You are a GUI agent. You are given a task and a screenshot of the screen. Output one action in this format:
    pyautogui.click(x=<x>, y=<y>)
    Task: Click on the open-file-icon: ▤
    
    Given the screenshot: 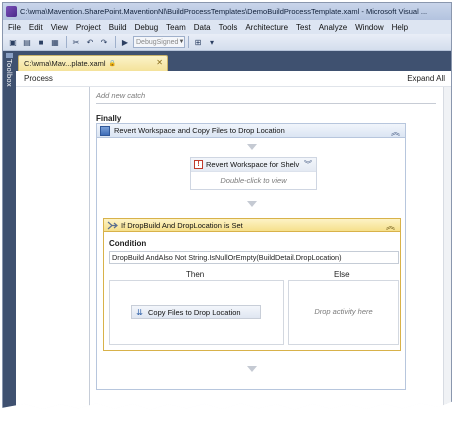 What is the action you would take?
    pyautogui.click(x=27, y=42)
    